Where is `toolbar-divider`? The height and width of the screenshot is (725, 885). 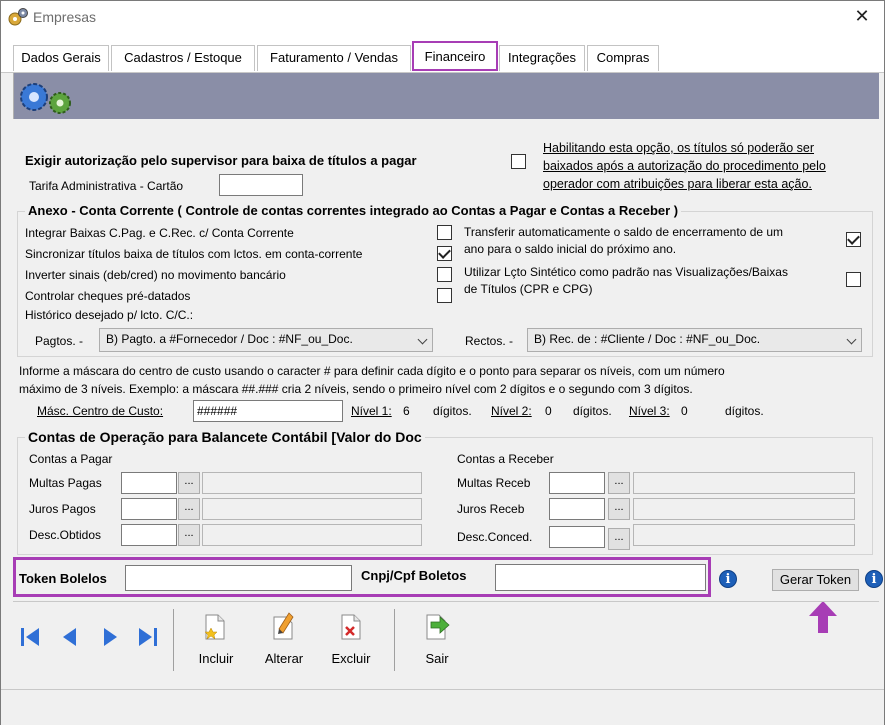
toolbar-divider is located at coordinates (446, 601).